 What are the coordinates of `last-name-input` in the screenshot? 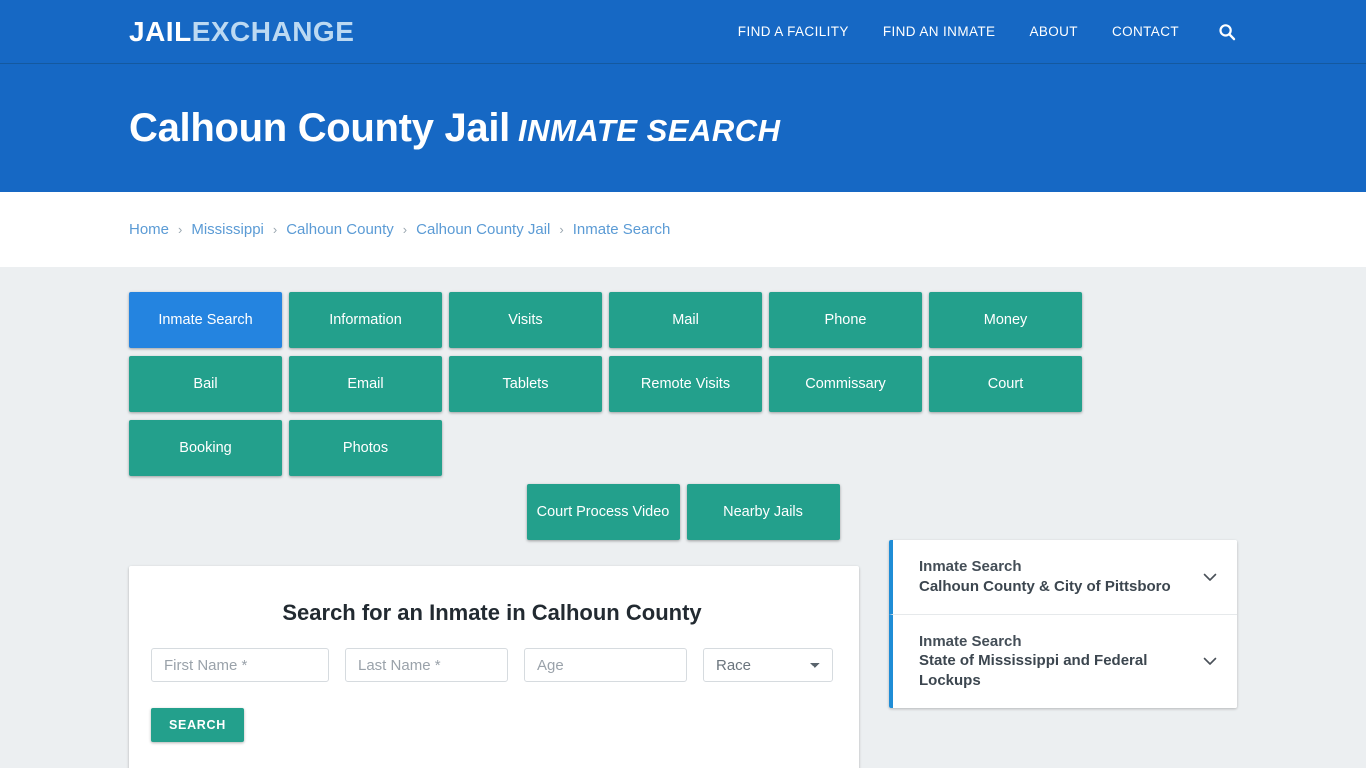 It's located at (426, 665).